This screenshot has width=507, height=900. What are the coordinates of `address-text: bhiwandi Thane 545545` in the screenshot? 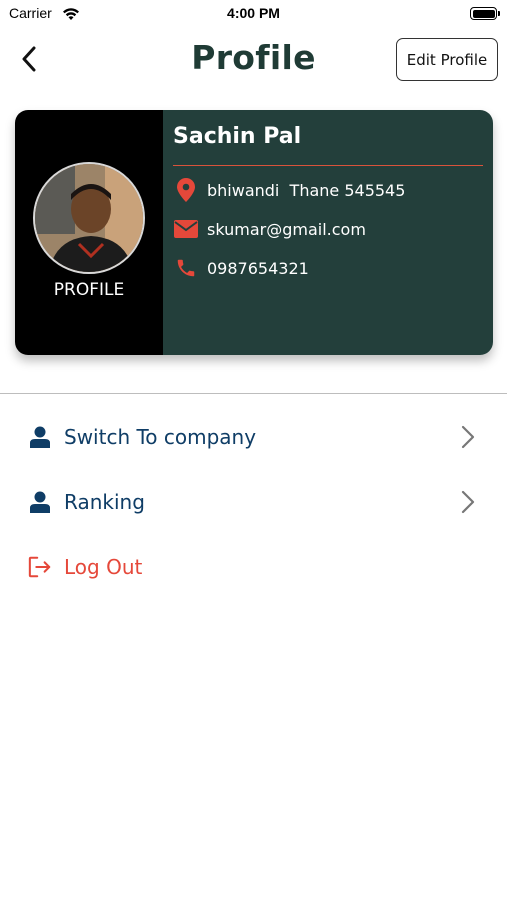 It's located at (306, 190).